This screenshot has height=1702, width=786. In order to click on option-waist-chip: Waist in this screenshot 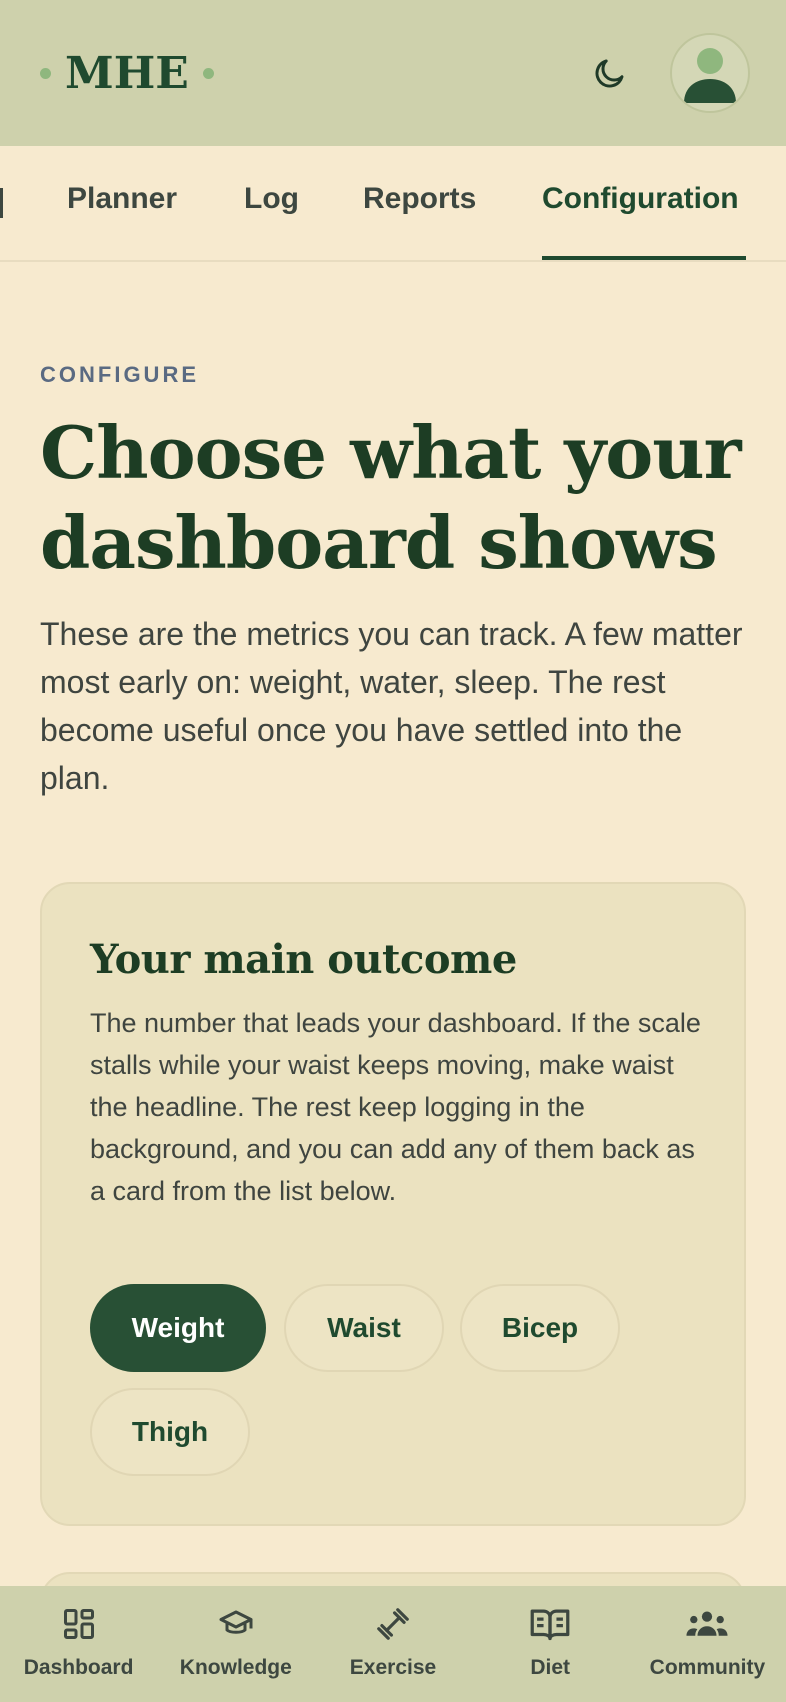, I will do `click(364, 1328)`.